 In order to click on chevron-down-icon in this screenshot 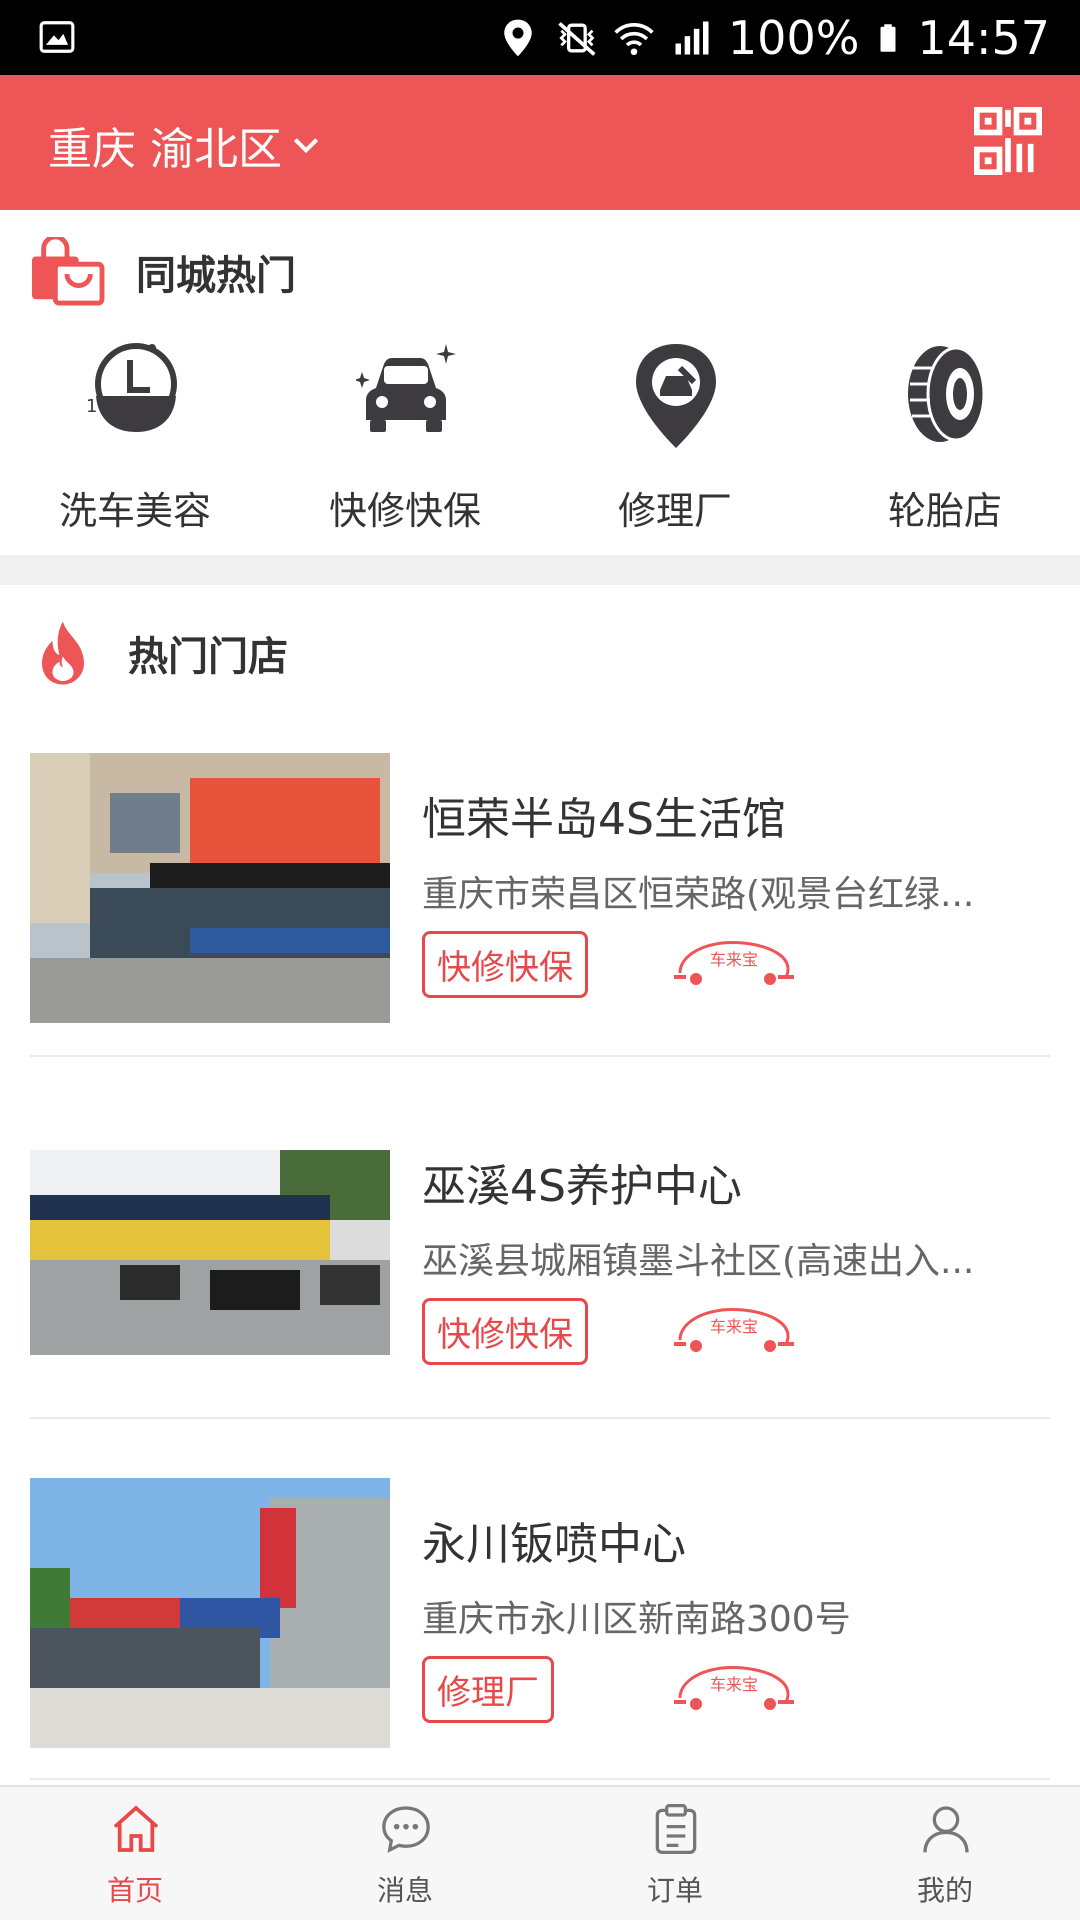, I will do `click(306, 146)`.